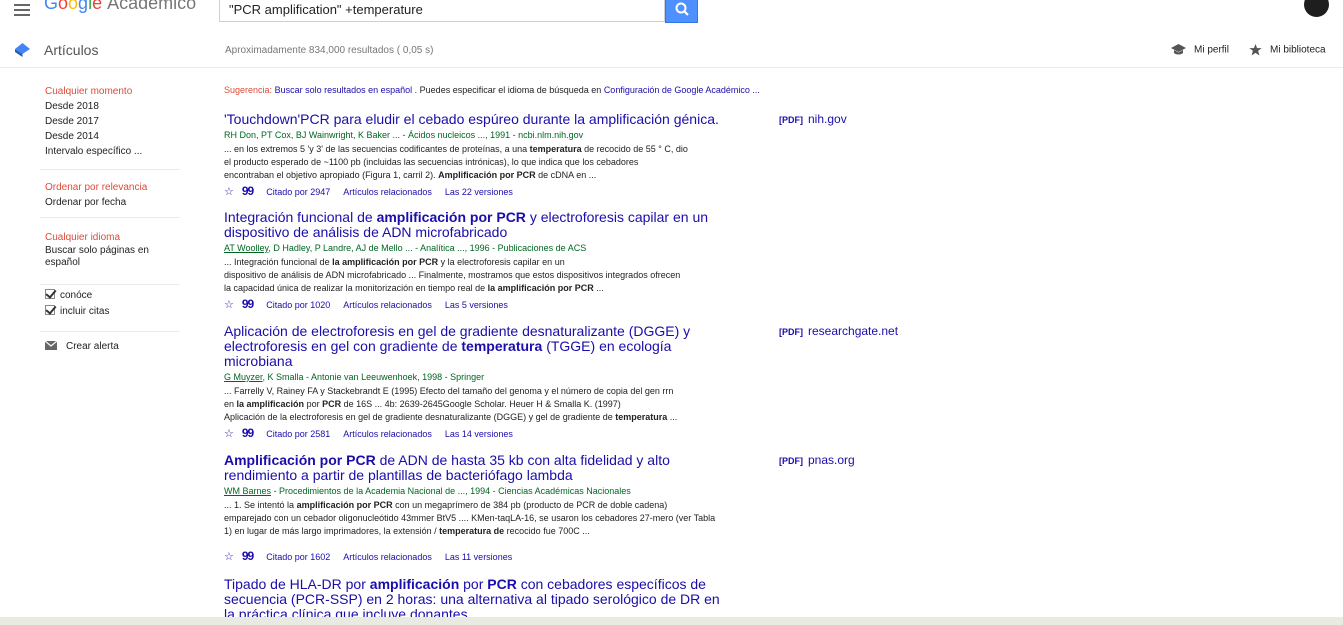  I want to click on pdf-source: nih.gov, so click(827, 119).